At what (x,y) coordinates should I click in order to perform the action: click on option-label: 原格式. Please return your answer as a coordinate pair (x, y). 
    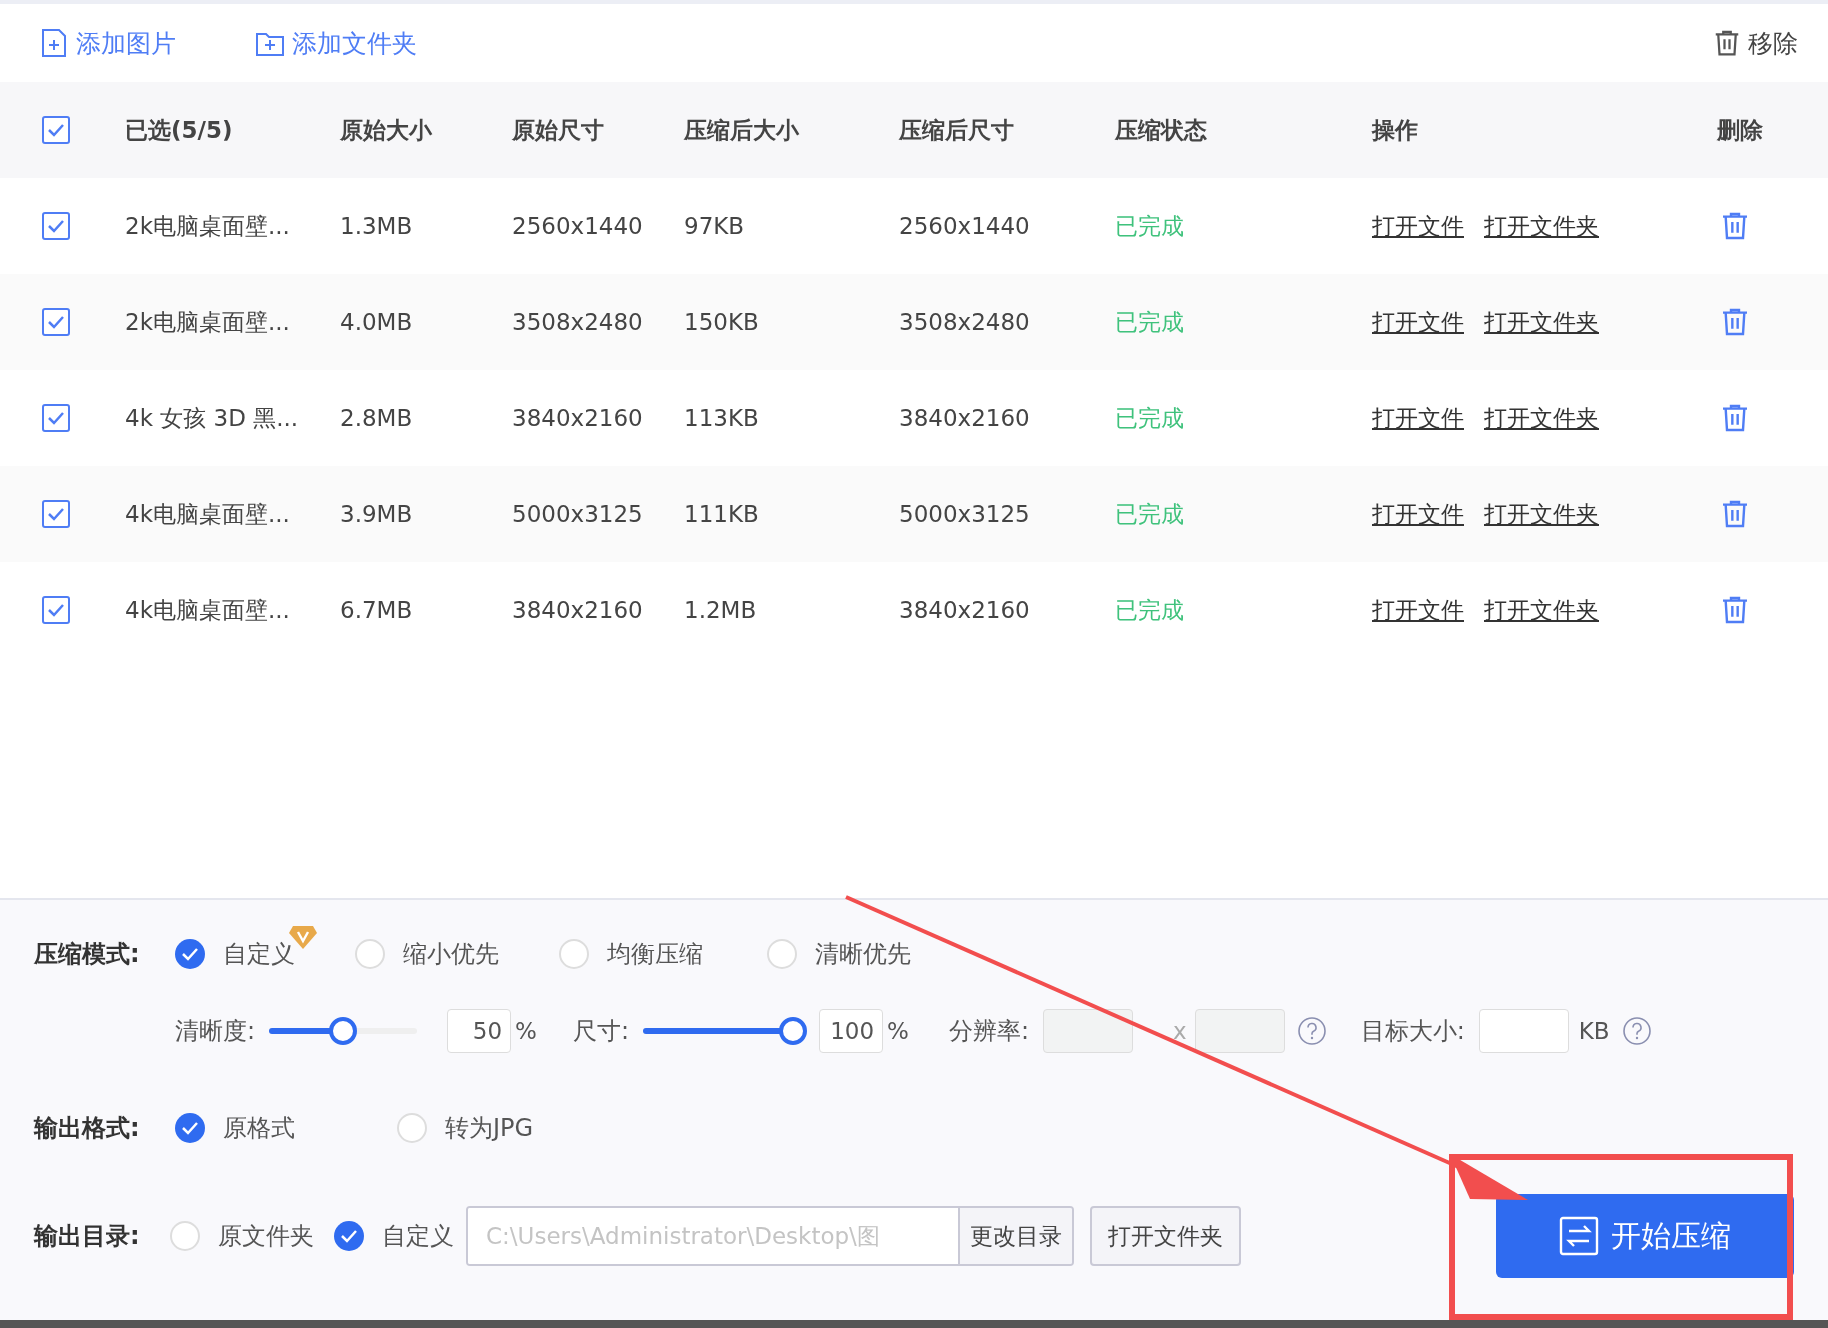
    Looking at the image, I should click on (259, 1128).